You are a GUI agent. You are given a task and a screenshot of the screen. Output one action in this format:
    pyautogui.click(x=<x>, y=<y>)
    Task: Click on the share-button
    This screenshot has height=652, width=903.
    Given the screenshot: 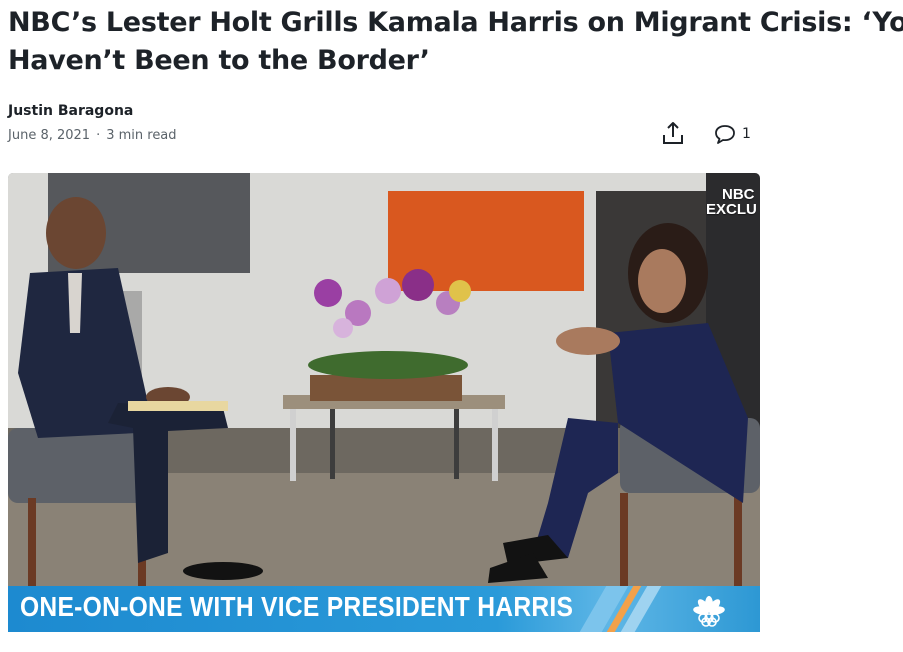 What is the action you would take?
    pyautogui.click(x=673, y=133)
    